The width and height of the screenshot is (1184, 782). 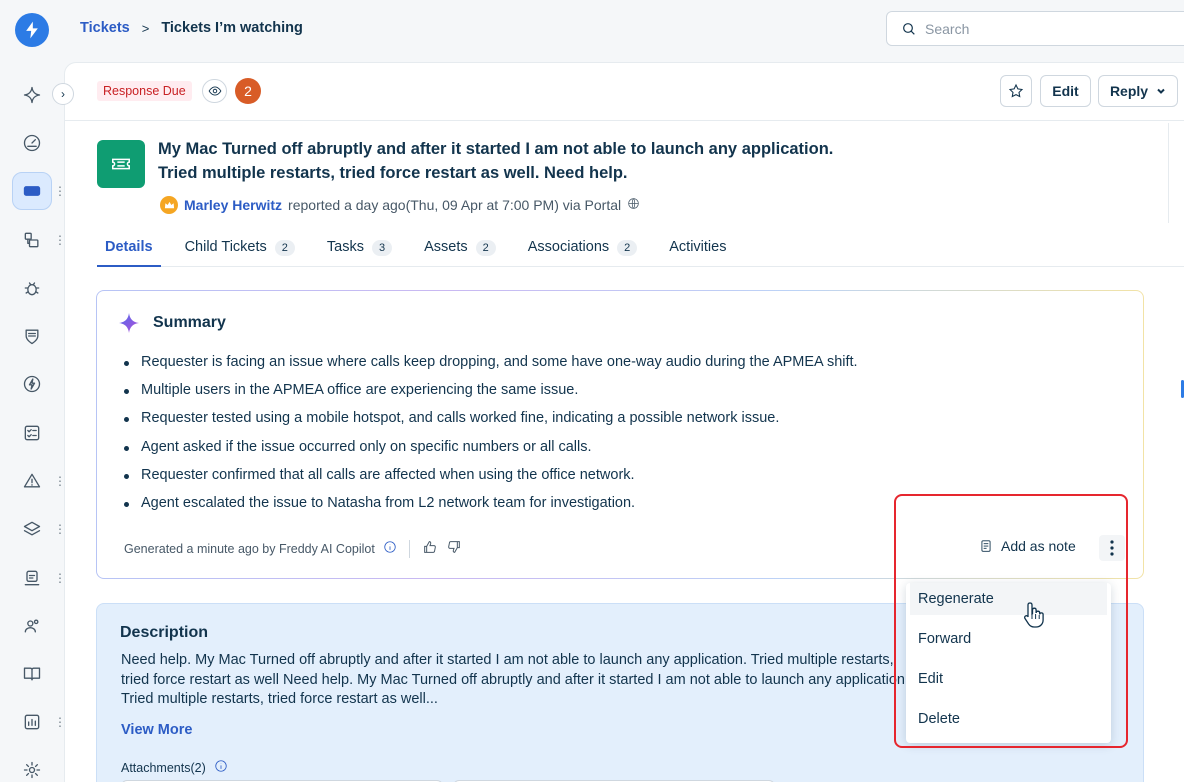 I want to click on eye-icon, so click(x=214, y=91).